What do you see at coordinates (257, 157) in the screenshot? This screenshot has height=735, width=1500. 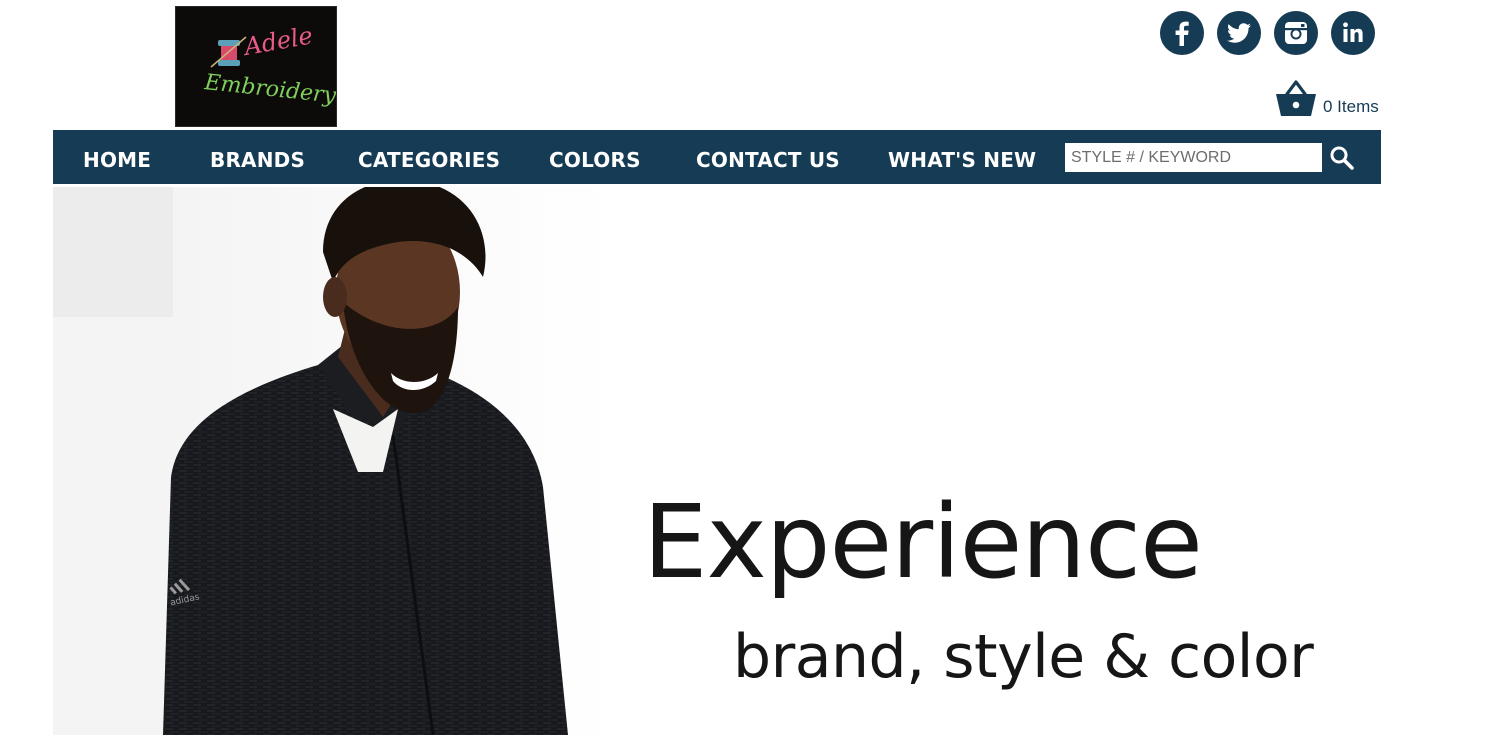 I see `nav-brands: BRANDS` at bounding box center [257, 157].